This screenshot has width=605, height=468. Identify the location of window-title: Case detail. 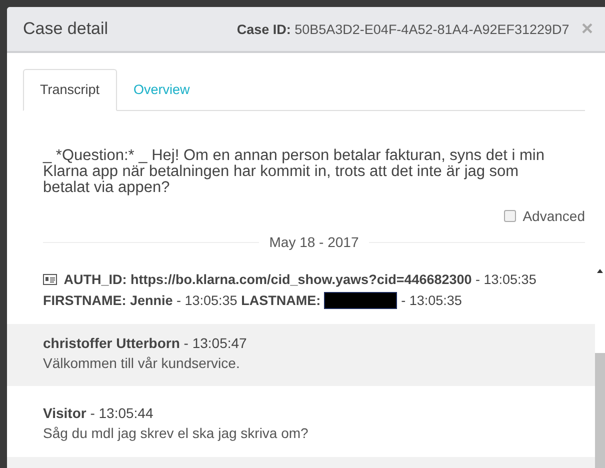
(66, 29).